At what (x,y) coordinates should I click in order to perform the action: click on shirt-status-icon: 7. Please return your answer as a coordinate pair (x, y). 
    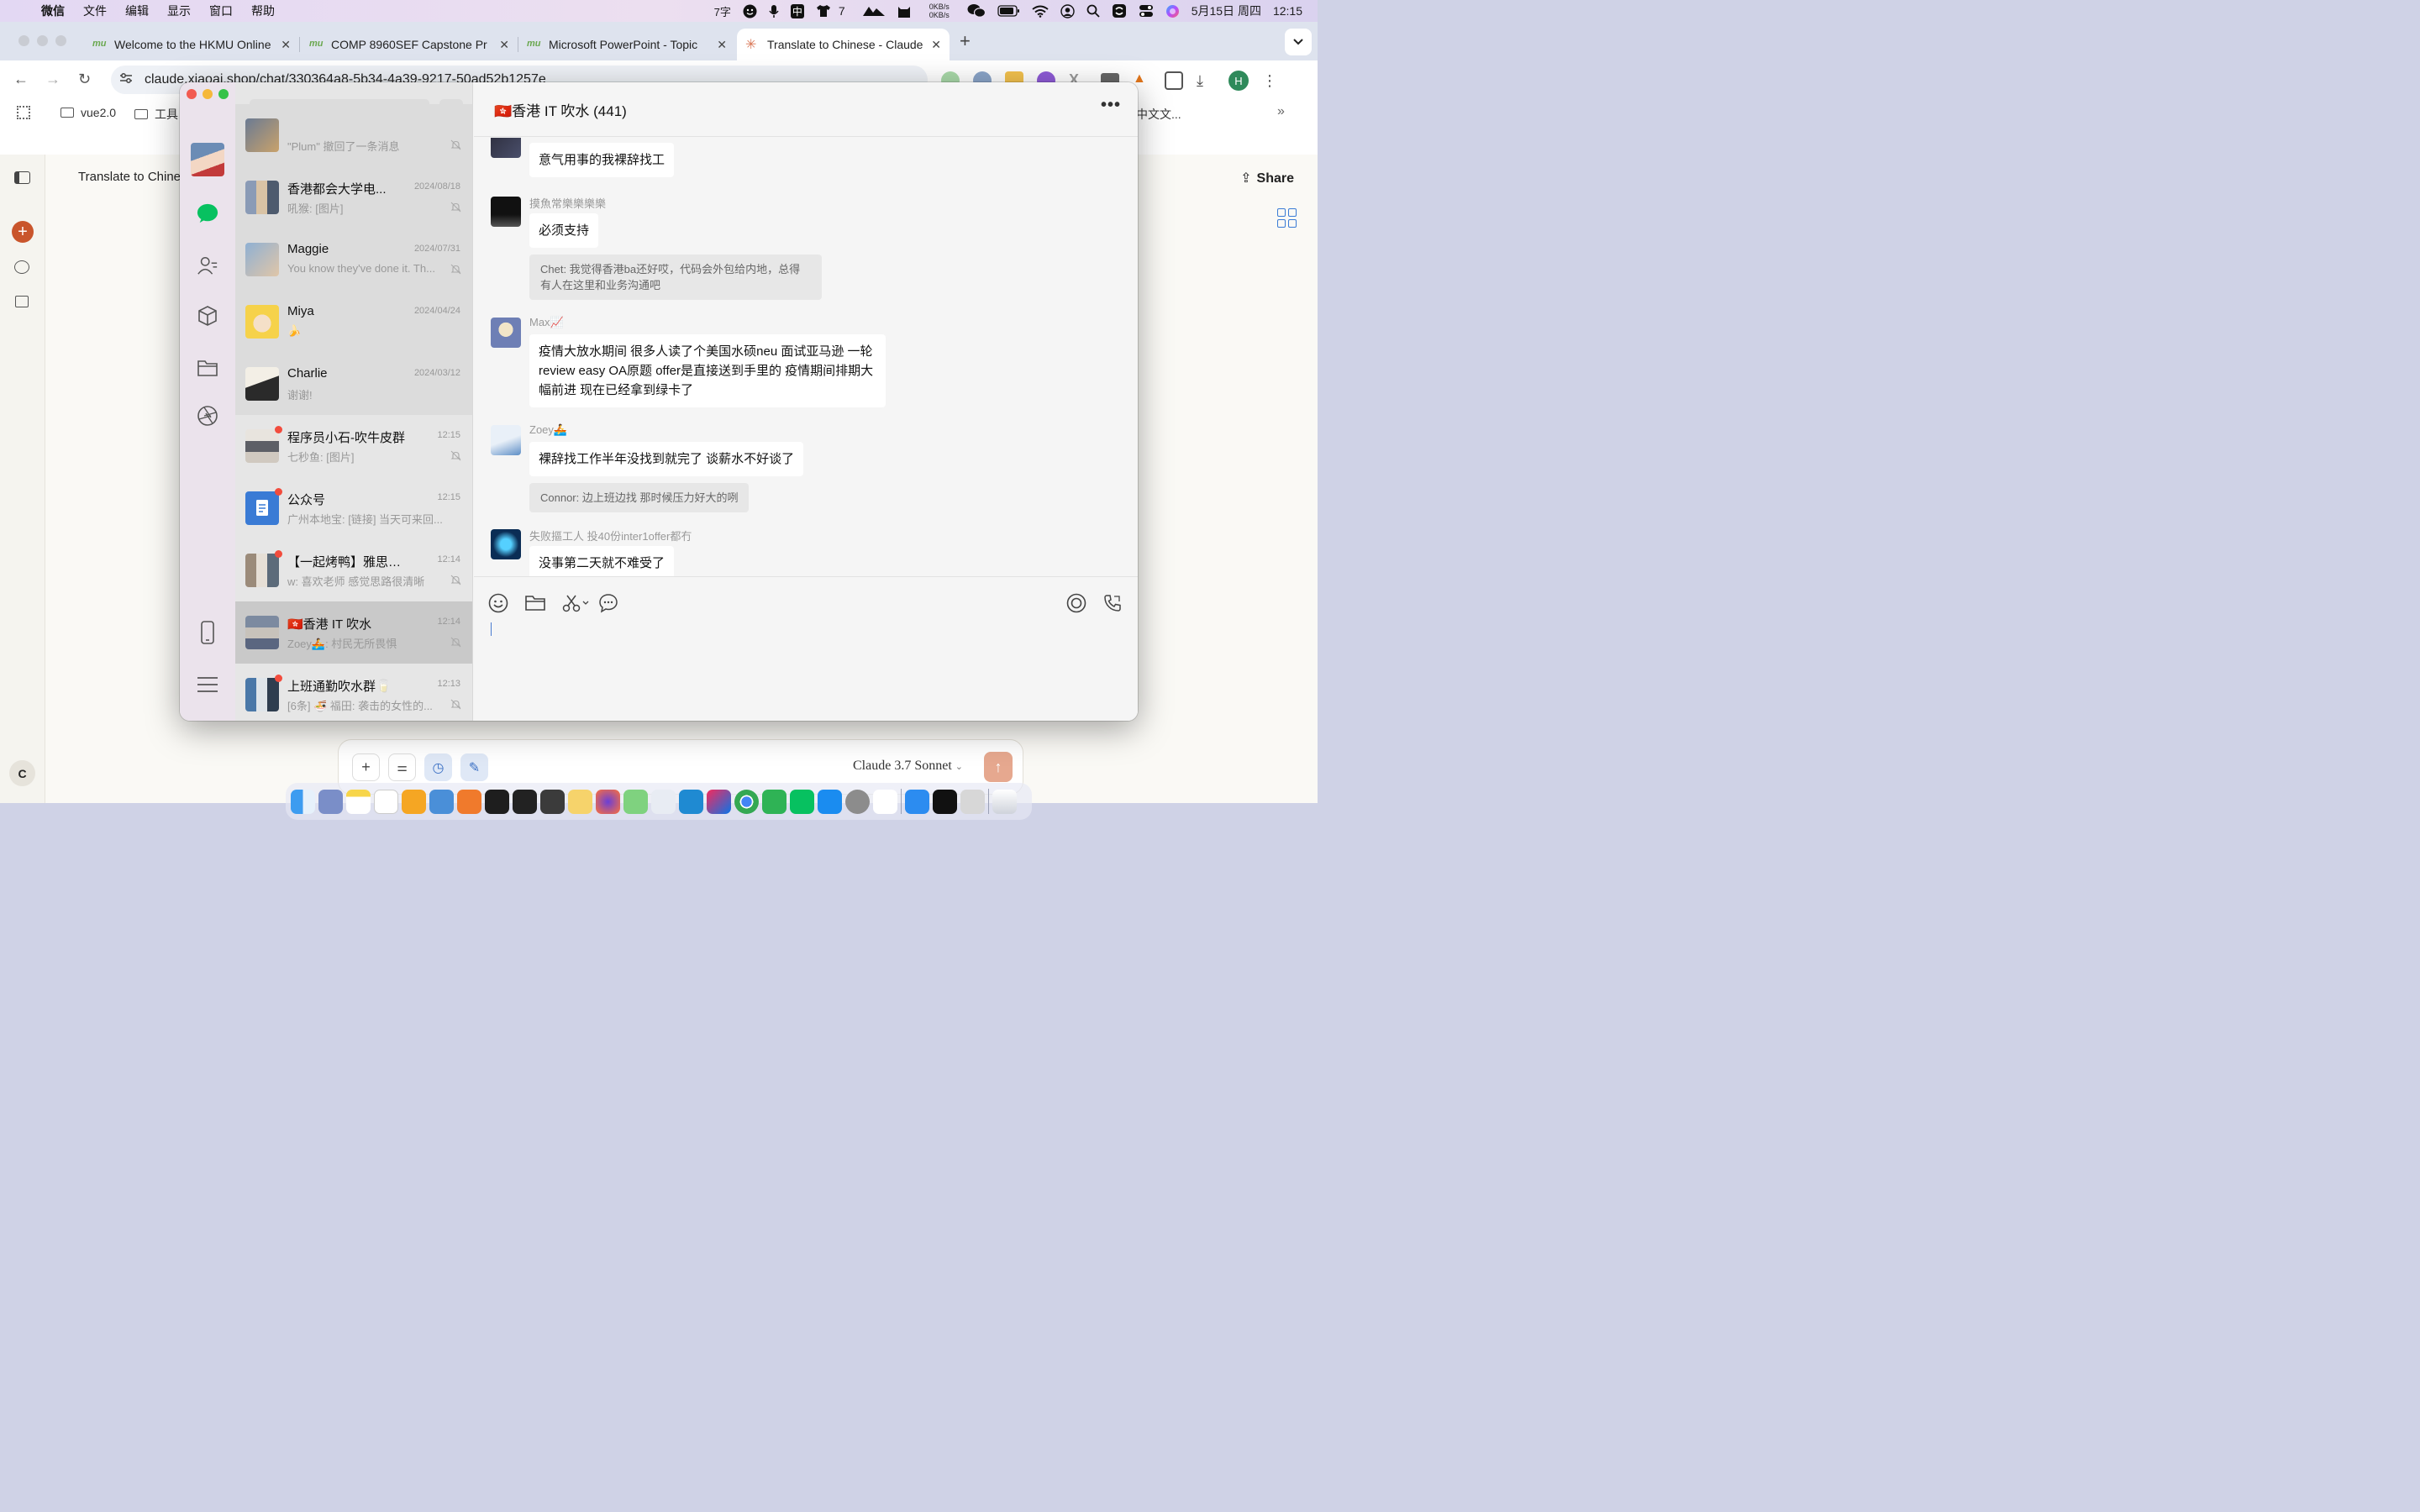
    Looking at the image, I should click on (833, 11).